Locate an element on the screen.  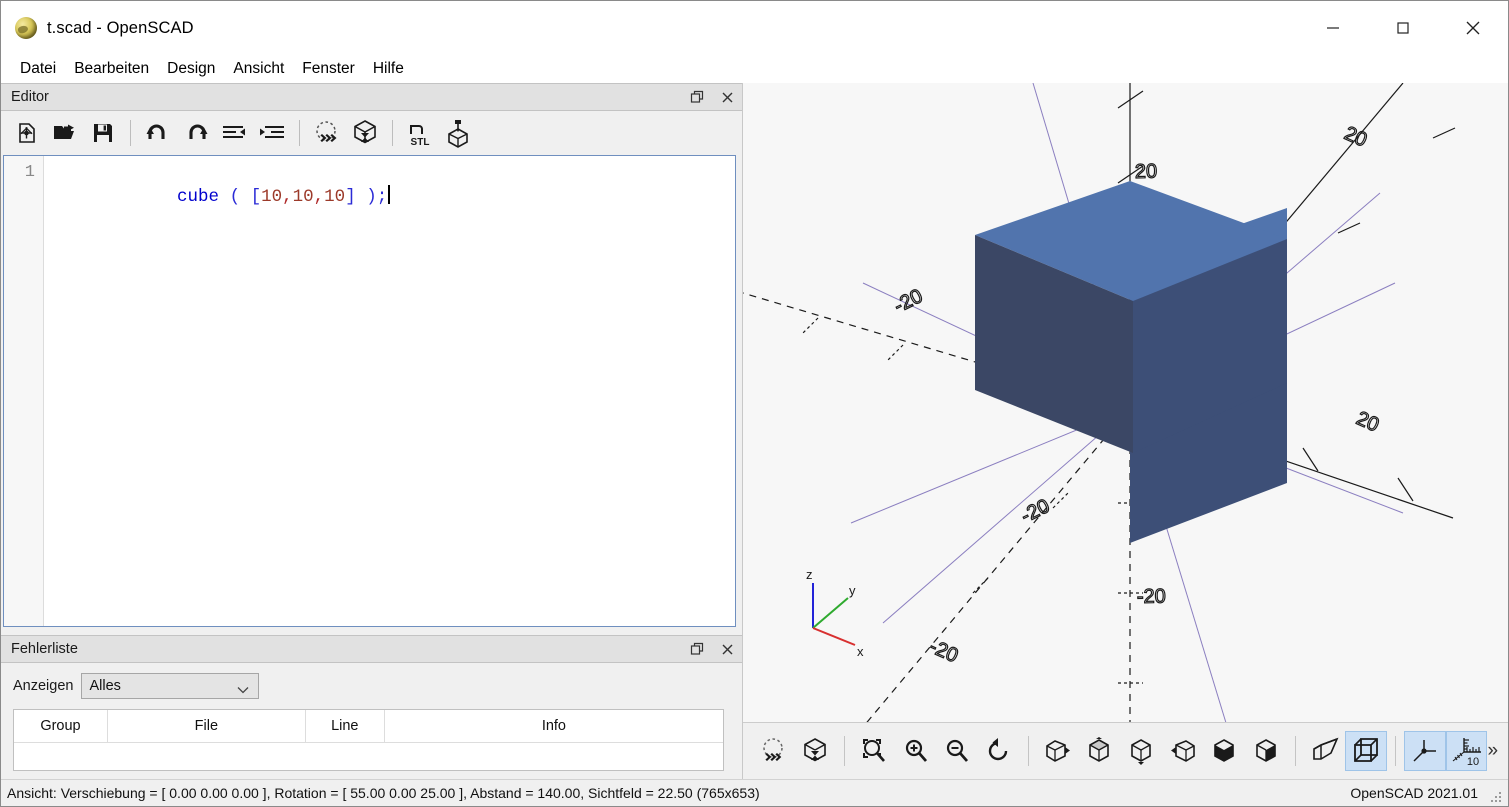
text-cursor is located at coordinates (389, 194).